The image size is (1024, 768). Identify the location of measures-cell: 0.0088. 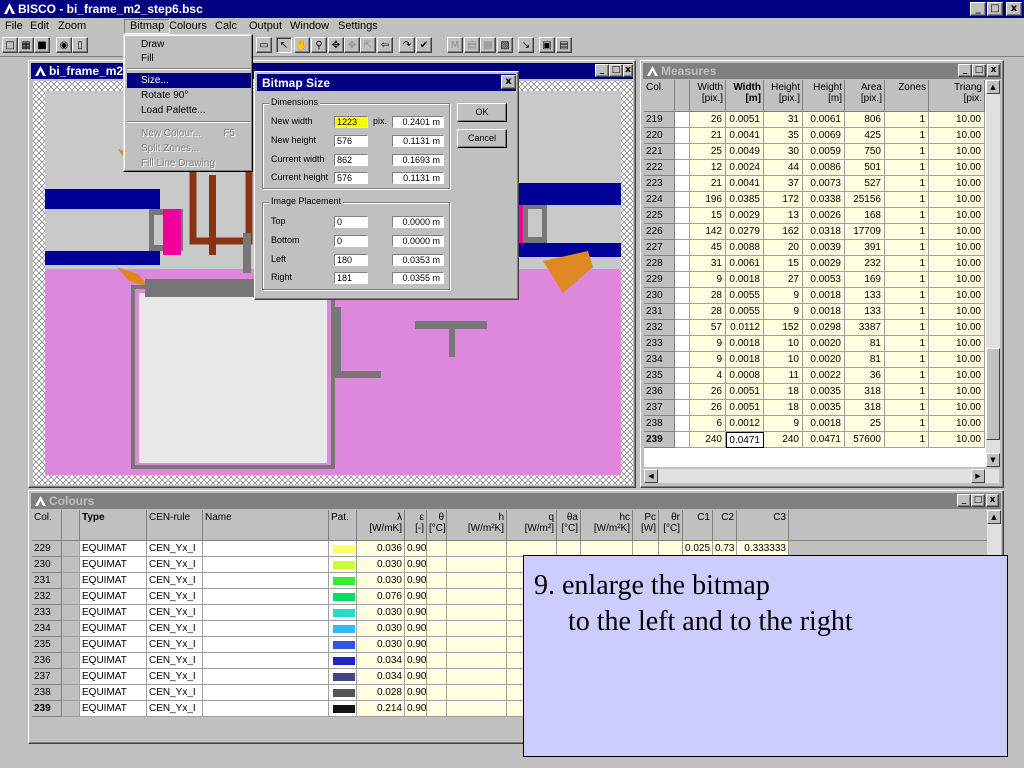
(745, 248).